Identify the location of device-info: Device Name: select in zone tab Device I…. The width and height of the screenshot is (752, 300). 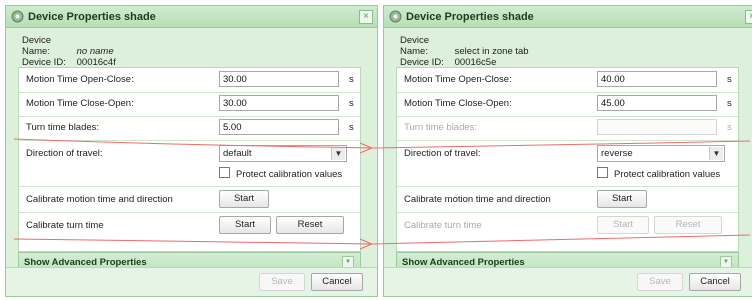
(464, 51).